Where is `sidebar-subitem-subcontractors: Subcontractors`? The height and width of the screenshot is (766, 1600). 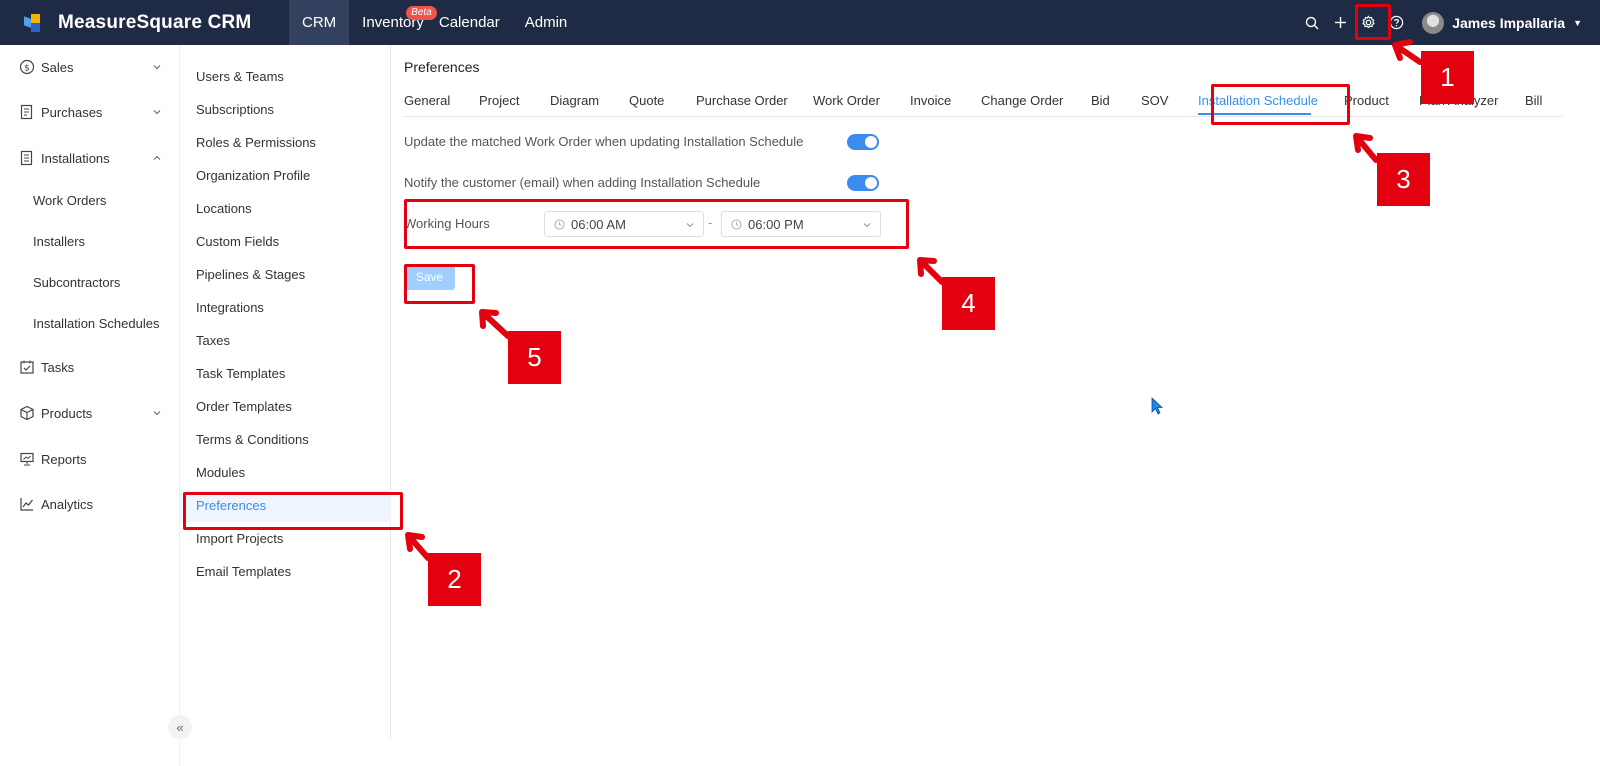
sidebar-subitem-subcontractors: Subcontractors is located at coordinates (76, 283).